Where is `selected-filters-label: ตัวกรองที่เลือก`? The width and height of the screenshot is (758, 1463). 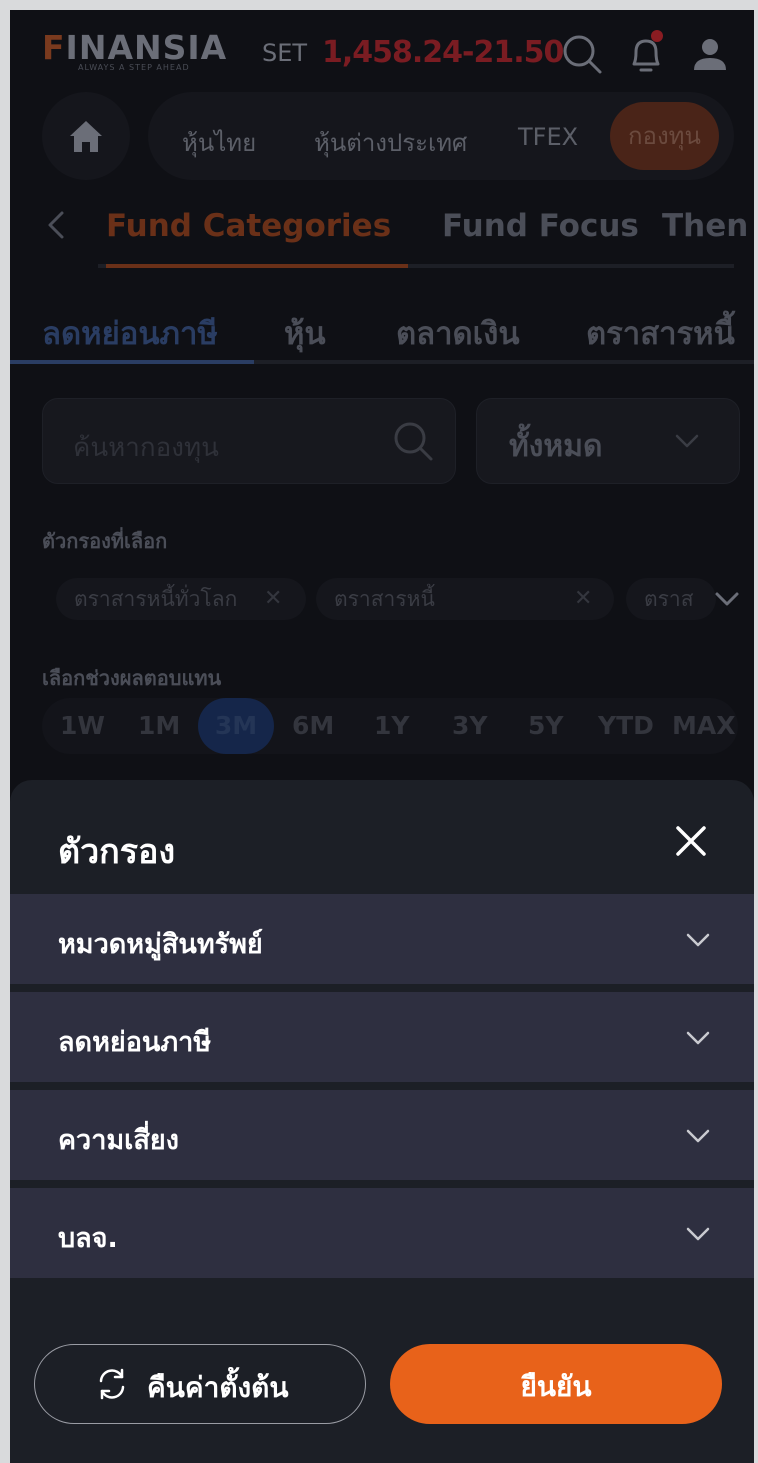 selected-filters-label: ตัวกรองที่เลือก is located at coordinates (105, 541).